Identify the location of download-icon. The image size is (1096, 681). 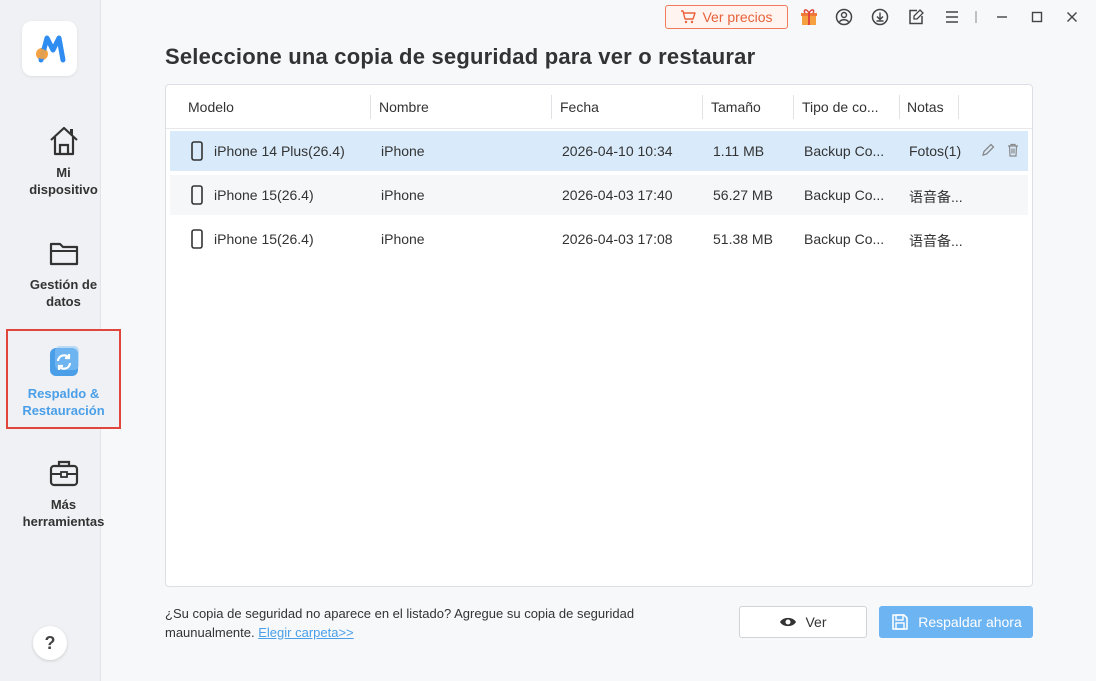
(880, 17).